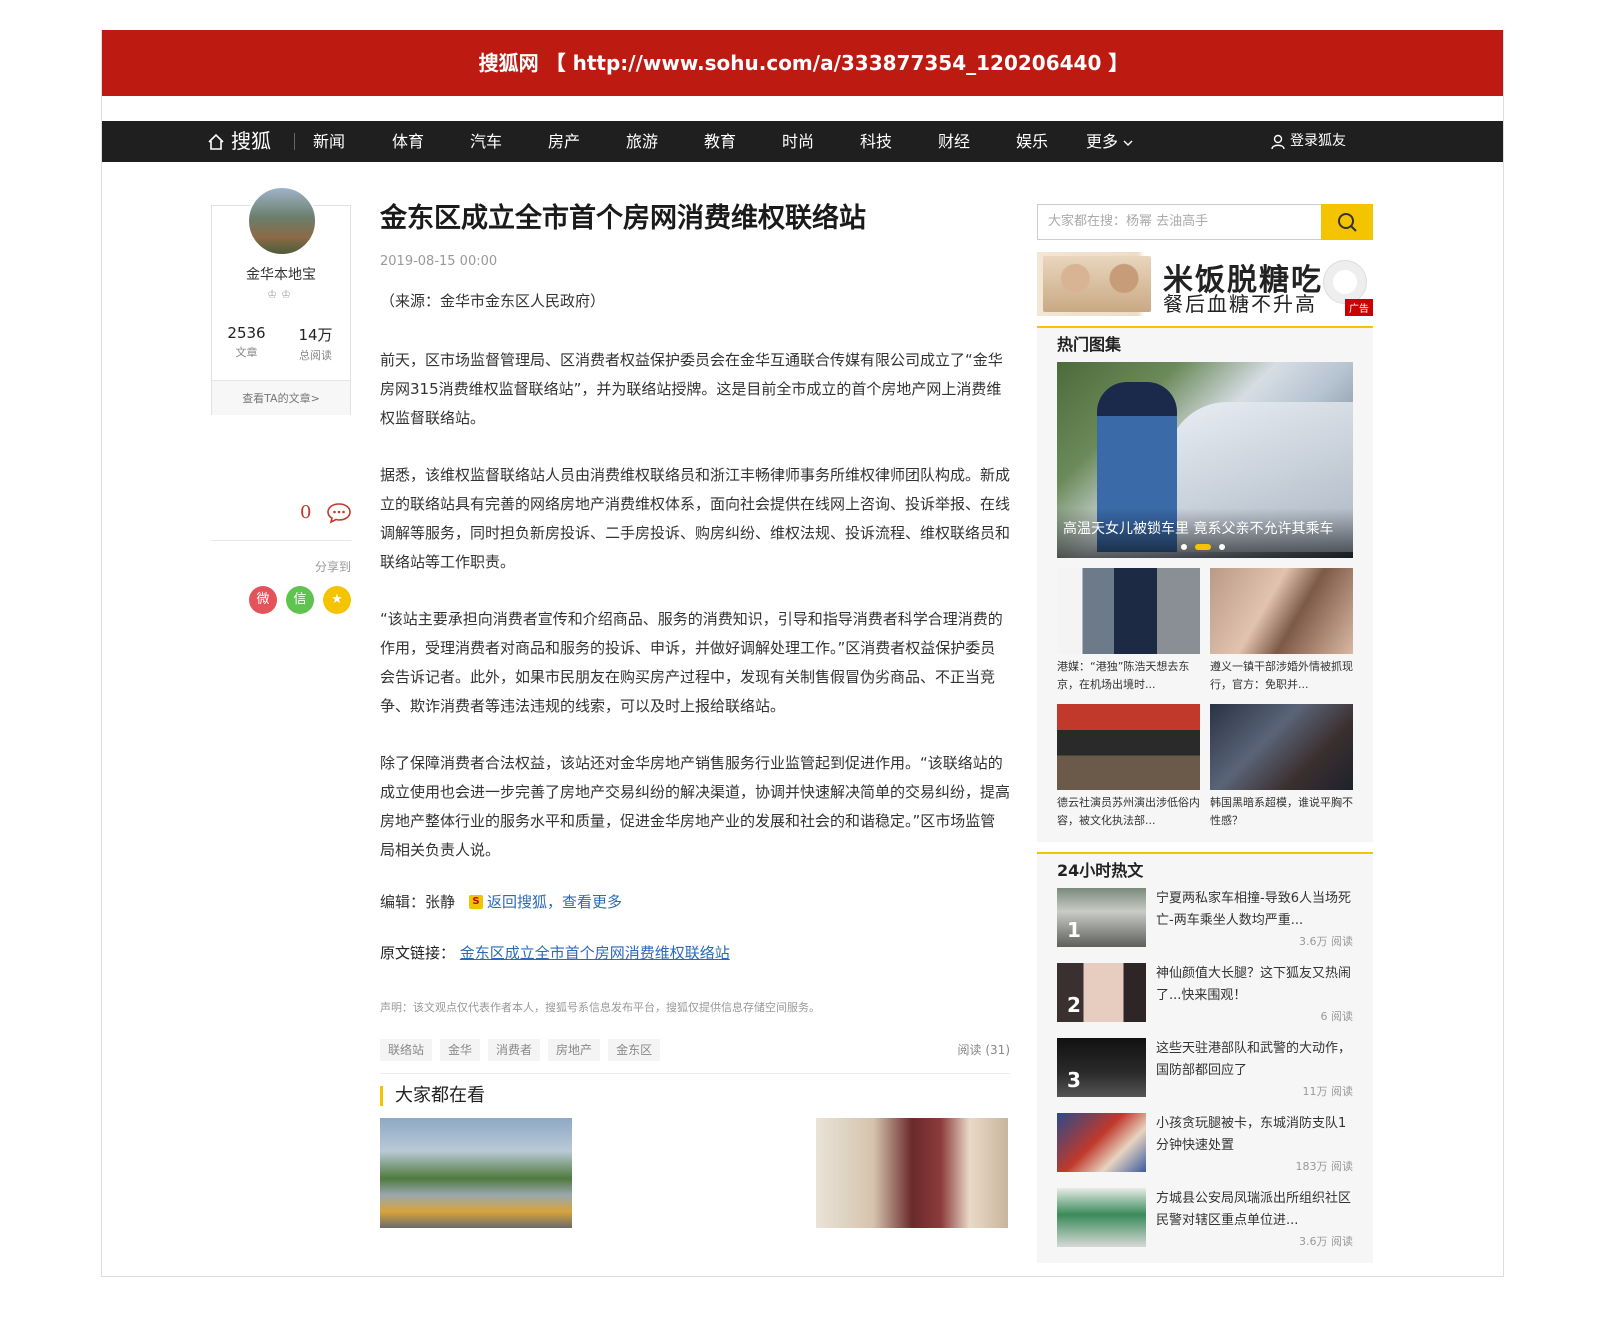  What do you see at coordinates (1205, 284) in the screenshot?
I see `ad-banner: 米饭脱糖吃 餐后血糖不升高 广告` at bounding box center [1205, 284].